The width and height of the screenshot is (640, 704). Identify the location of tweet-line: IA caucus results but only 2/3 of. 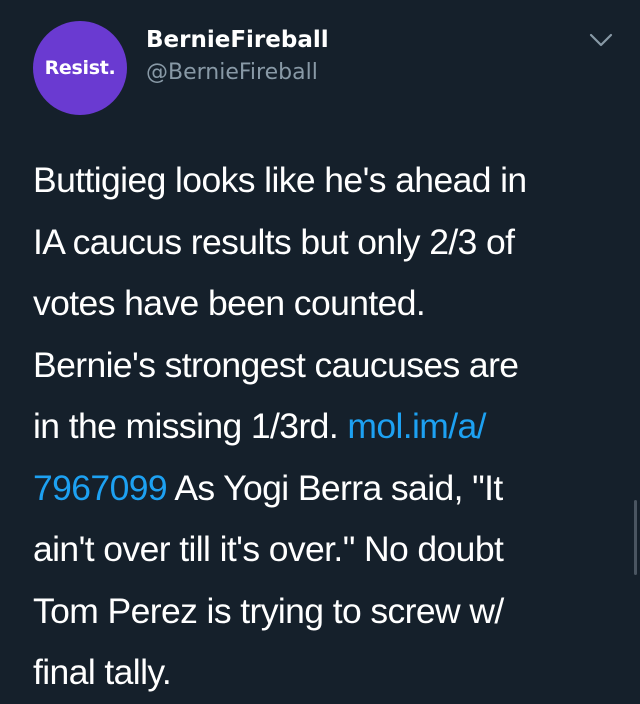
(274, 241).